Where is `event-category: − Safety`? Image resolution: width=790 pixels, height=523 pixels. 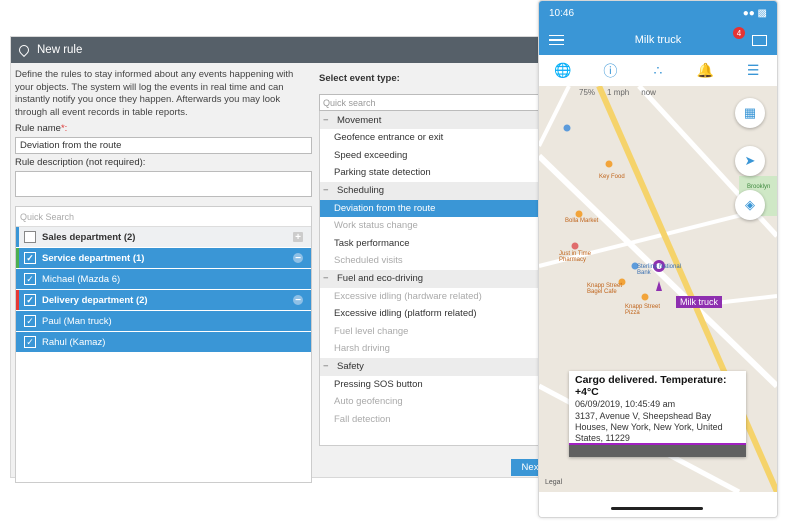 event-category: − Safety is located at coordinates (430, 366).